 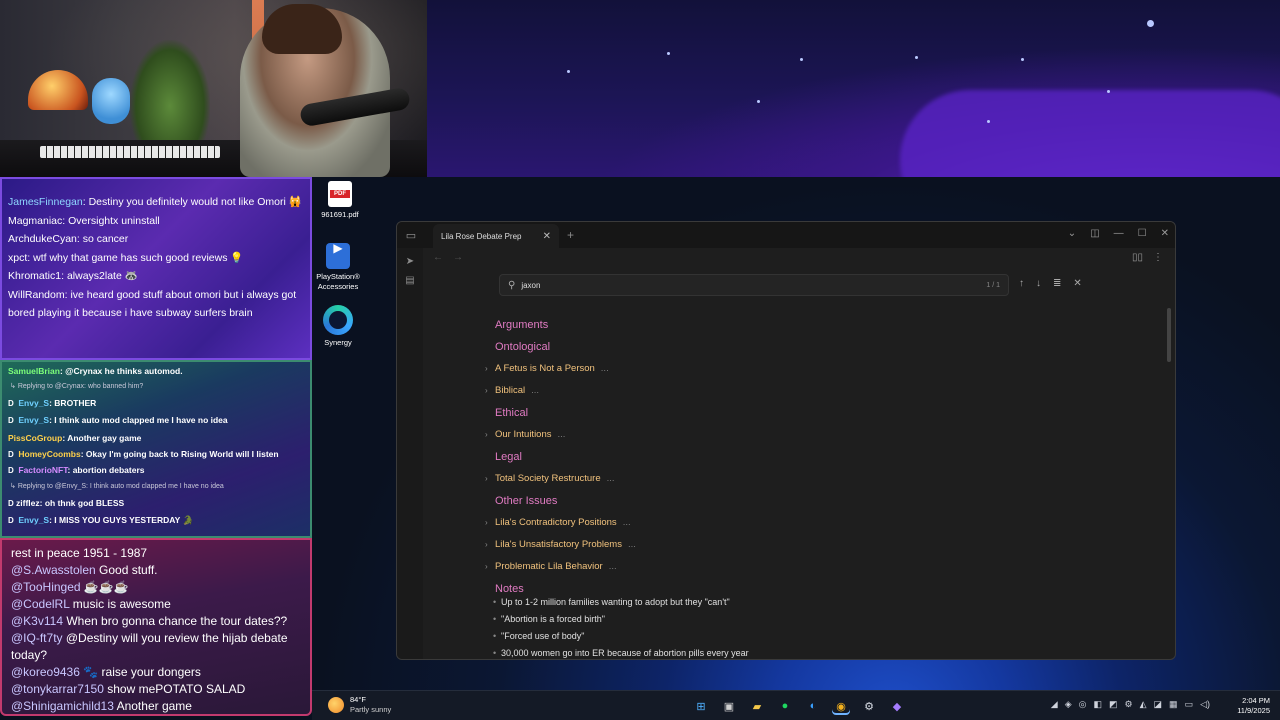 I want to click on heading-other-issues: Other Issues, so click(x=787, y=501).